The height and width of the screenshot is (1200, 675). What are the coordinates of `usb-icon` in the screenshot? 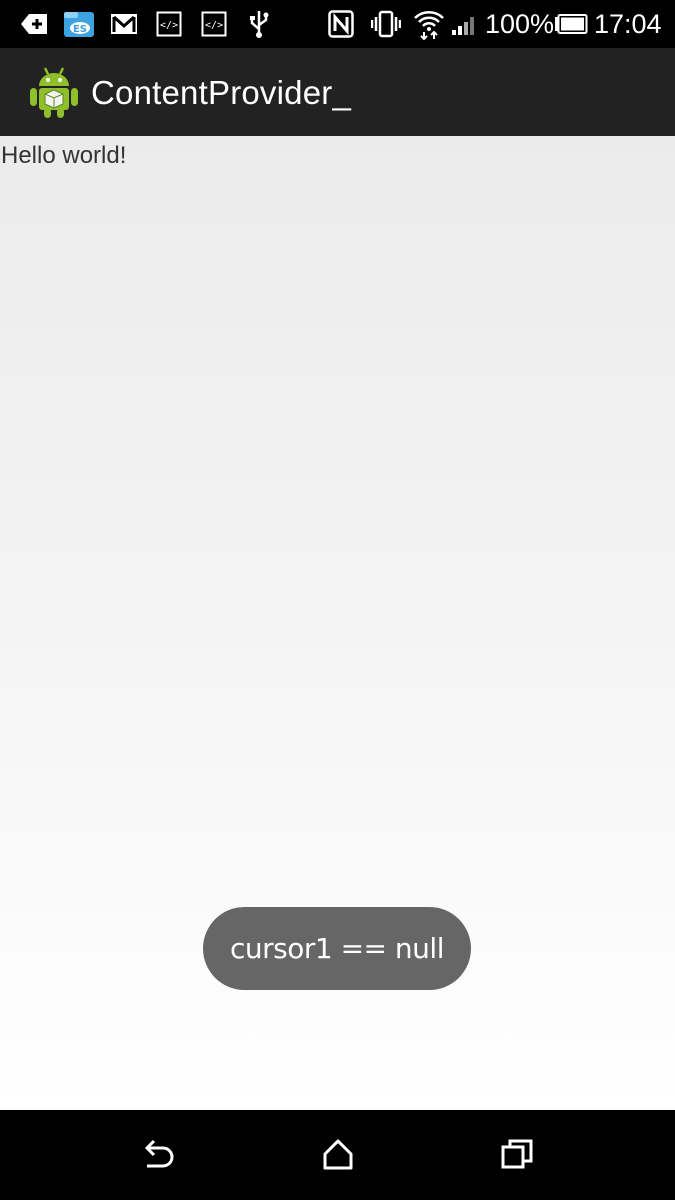 It's located at (259, 24).